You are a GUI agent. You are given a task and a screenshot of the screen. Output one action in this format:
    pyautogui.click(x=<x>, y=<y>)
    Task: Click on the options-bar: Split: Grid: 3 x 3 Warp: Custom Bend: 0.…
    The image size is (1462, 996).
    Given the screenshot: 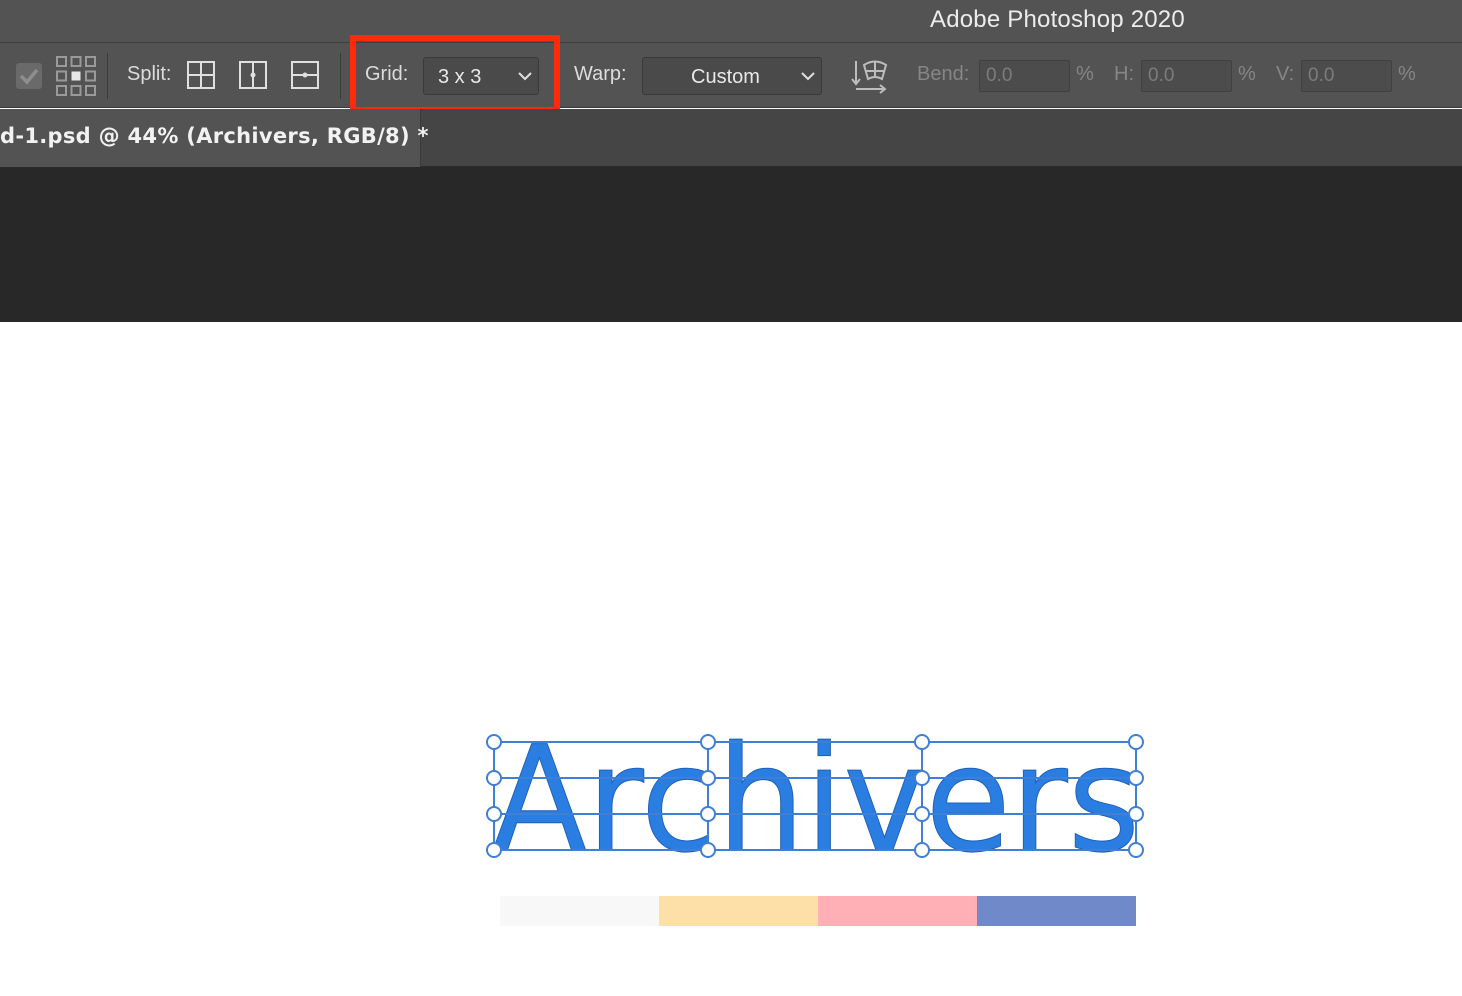 What is the action you would take?
    pyautogui.click(x=731, y=74)
    